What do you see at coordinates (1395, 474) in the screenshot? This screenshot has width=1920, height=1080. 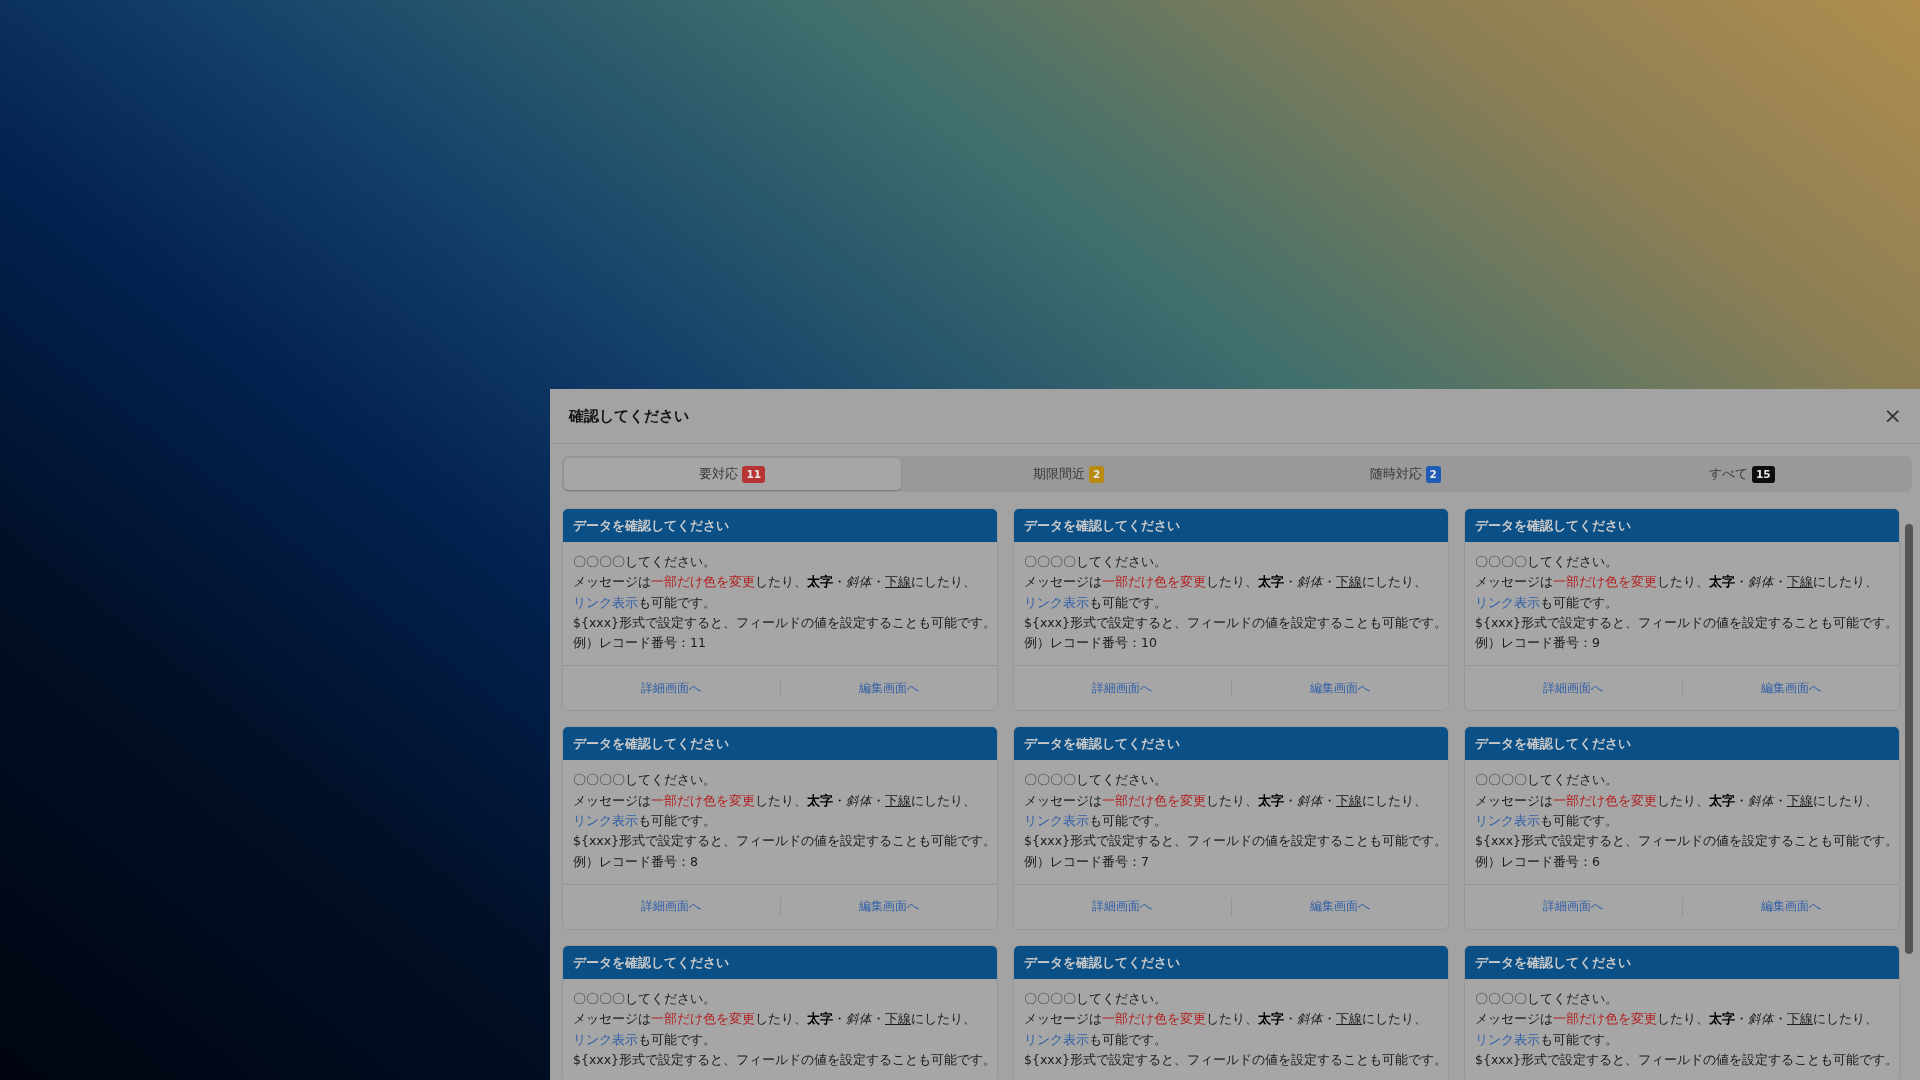 I see `tab-label: 随時対応` at bounding box center [1395, 474].